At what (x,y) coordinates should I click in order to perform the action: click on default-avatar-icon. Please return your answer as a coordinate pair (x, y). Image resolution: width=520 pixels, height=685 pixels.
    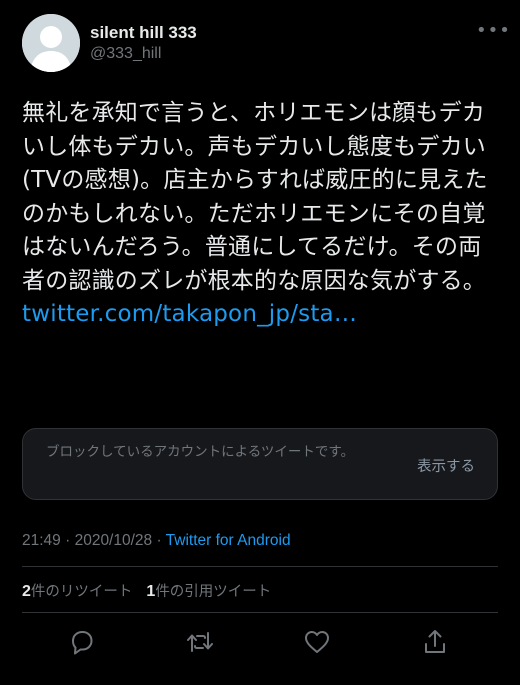
    Looking at the image, I should click on (51, 43).